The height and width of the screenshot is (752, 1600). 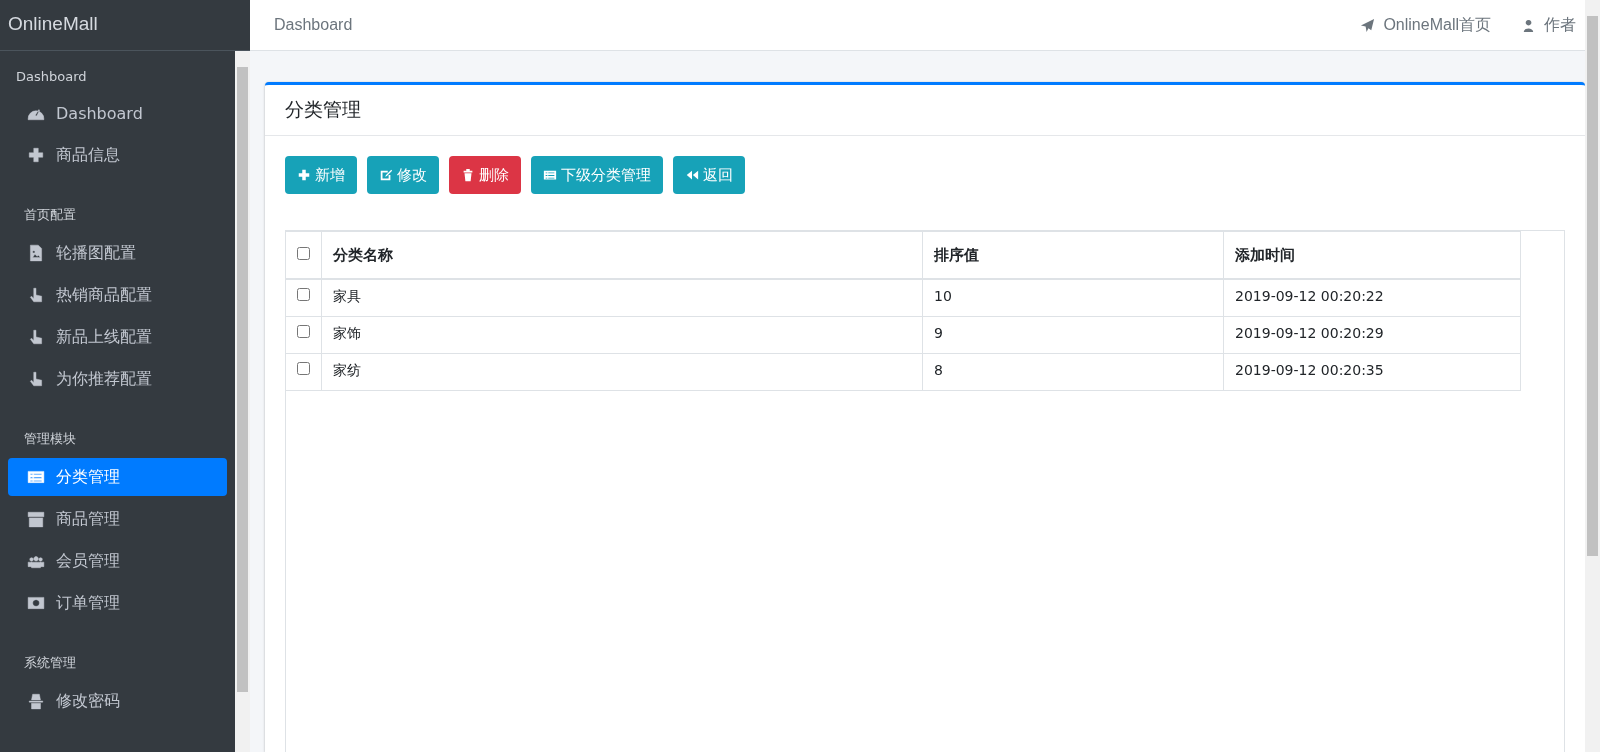 What do you see at coordinates (622, 255) in the screenshot?
I see `column-header: 分类名称` at bounding box center [622, 255].